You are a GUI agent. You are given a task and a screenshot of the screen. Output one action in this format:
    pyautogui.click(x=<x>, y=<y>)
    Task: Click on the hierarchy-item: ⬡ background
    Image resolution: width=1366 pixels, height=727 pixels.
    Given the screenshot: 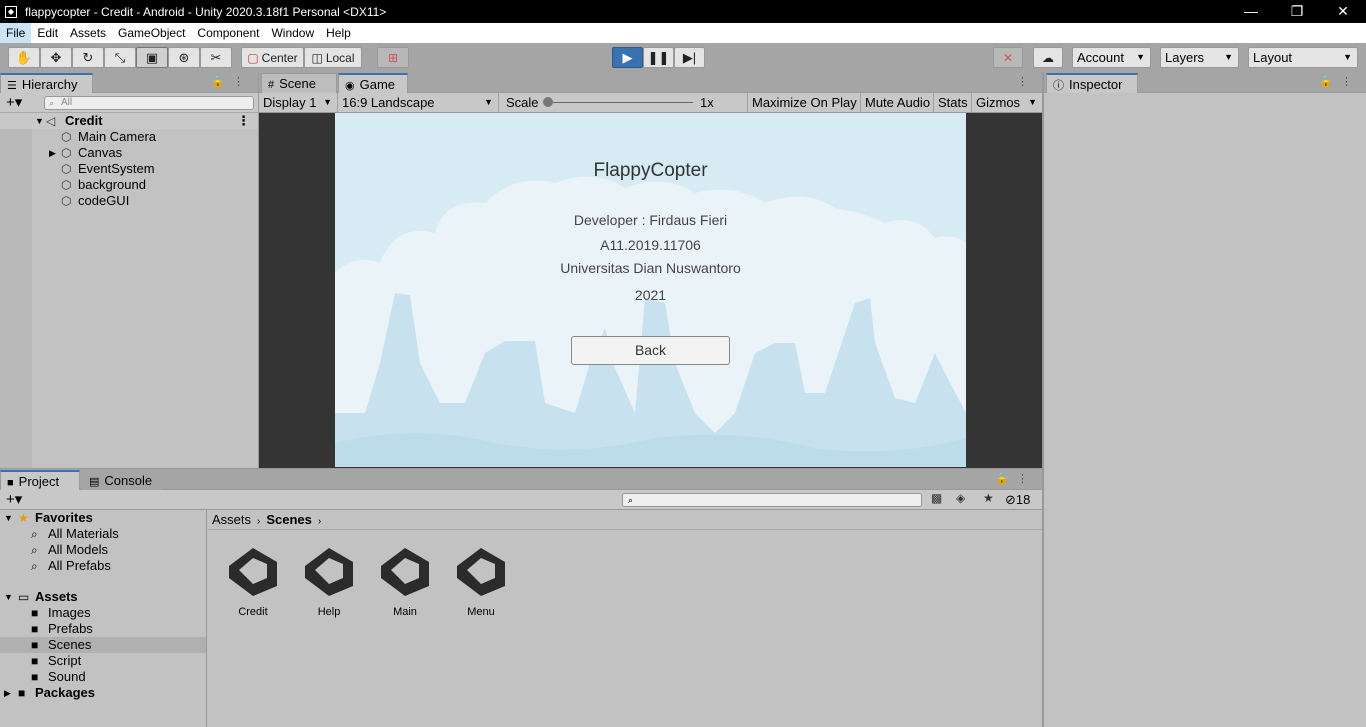 What is the action you would take?
    pyautogui.click(x=129, y=185)
    